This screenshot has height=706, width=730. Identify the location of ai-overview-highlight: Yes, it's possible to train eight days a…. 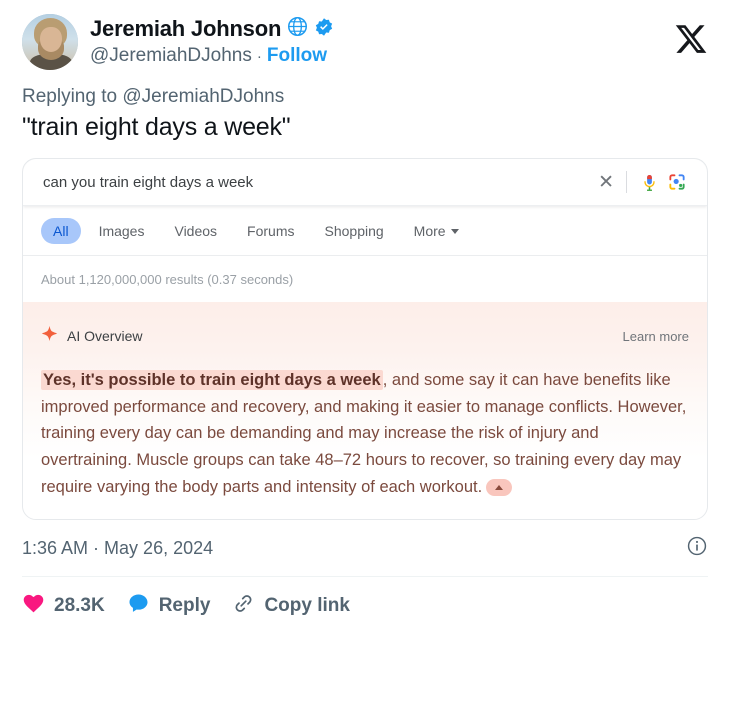
(212, 380).